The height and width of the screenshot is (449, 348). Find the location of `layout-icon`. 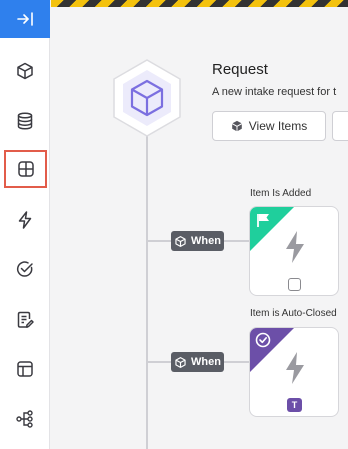

layout-icon is located at coordinates (25, 369).